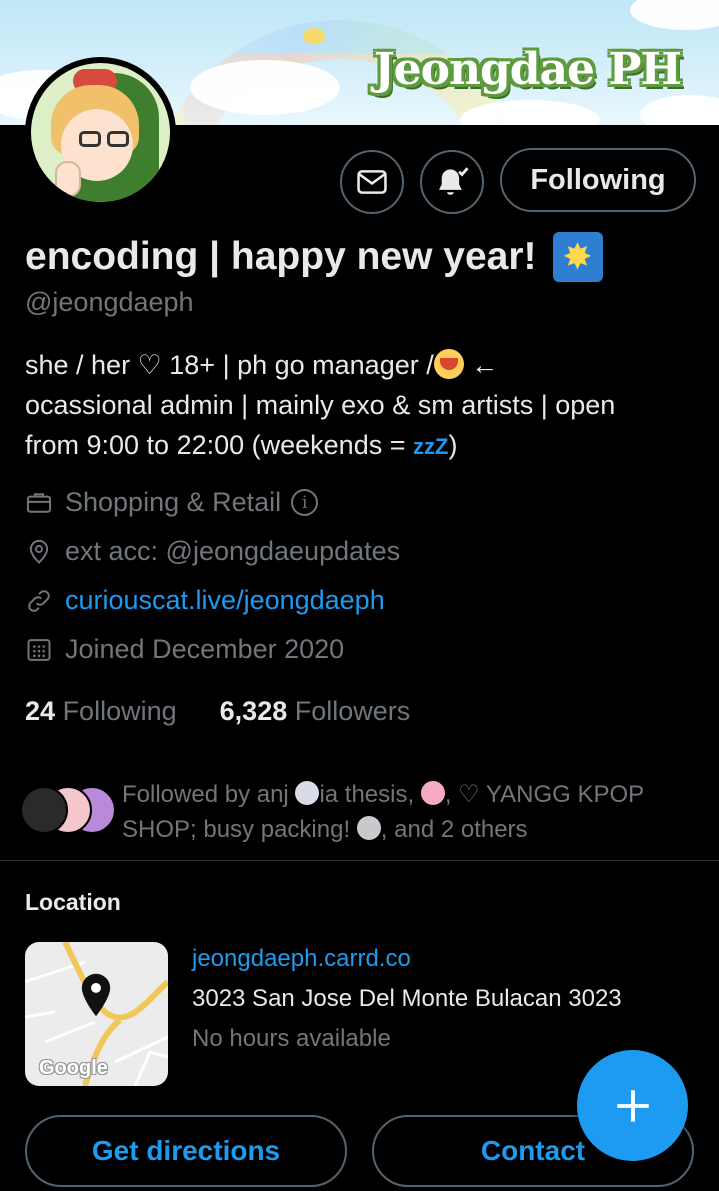 Image resolution: width=719 pixels, height=1191 pixels. What do you see at coordinates (44, 810) in the screenshot?
I see `follower-avatar` at bounding box center [44, 810].